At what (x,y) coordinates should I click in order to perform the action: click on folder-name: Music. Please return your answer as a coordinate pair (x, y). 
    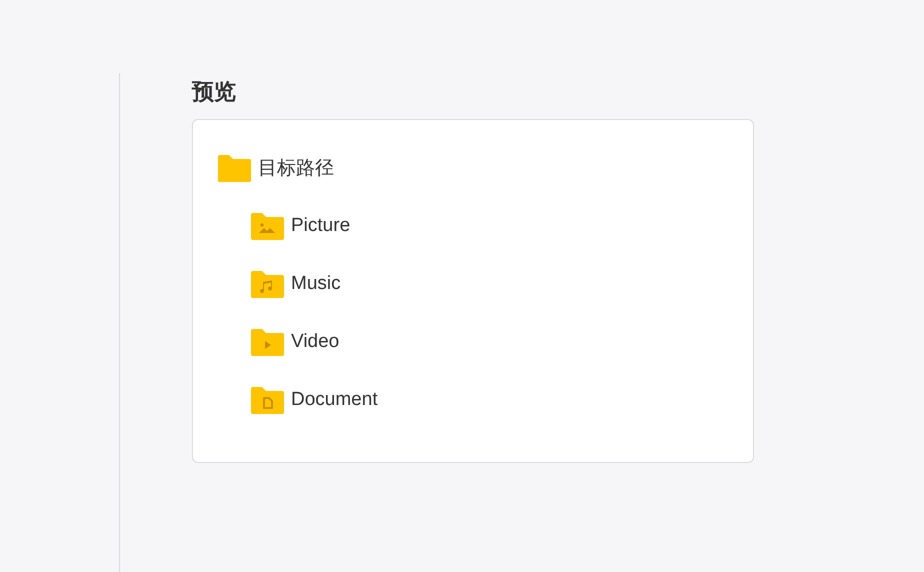
    Looking at the image, I should click on (316, 284).